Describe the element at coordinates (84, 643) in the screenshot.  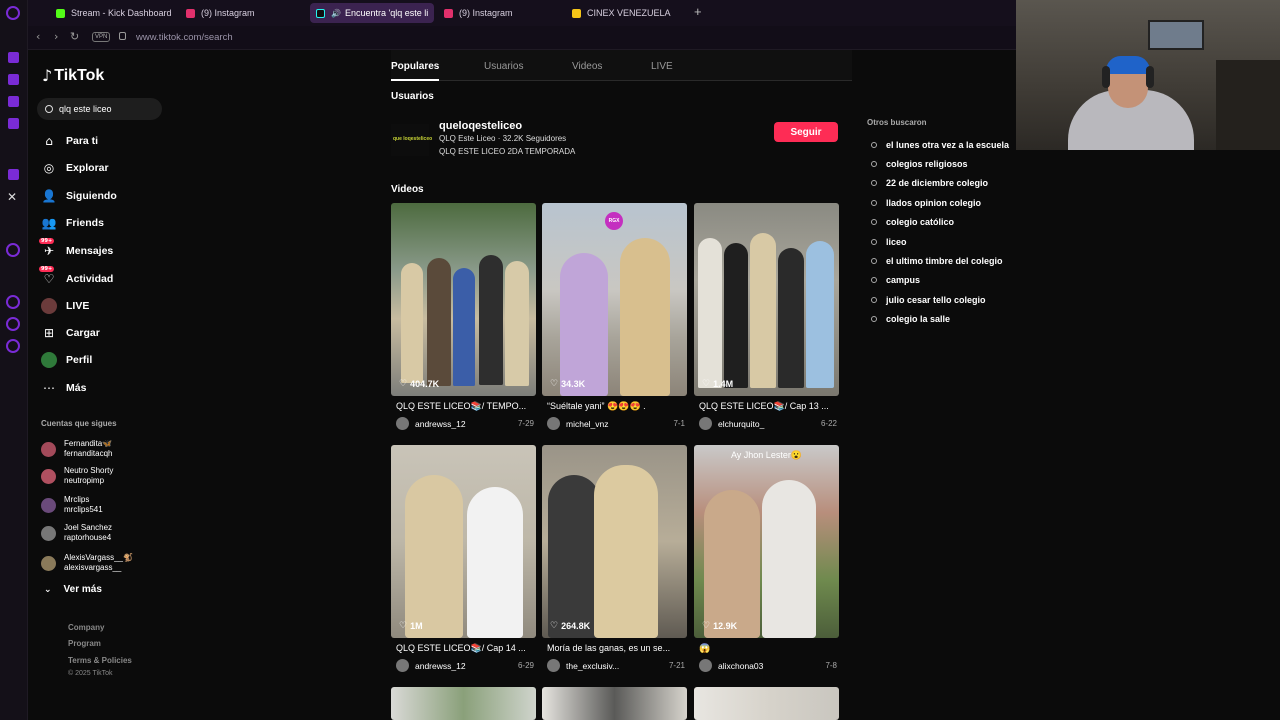
I see `footer-link-program: Program` at that location.